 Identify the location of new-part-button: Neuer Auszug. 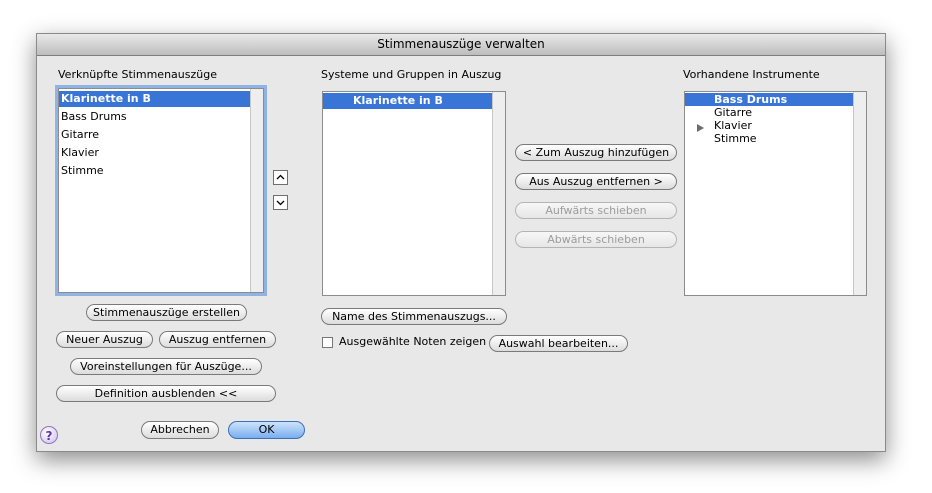
(104, 339).